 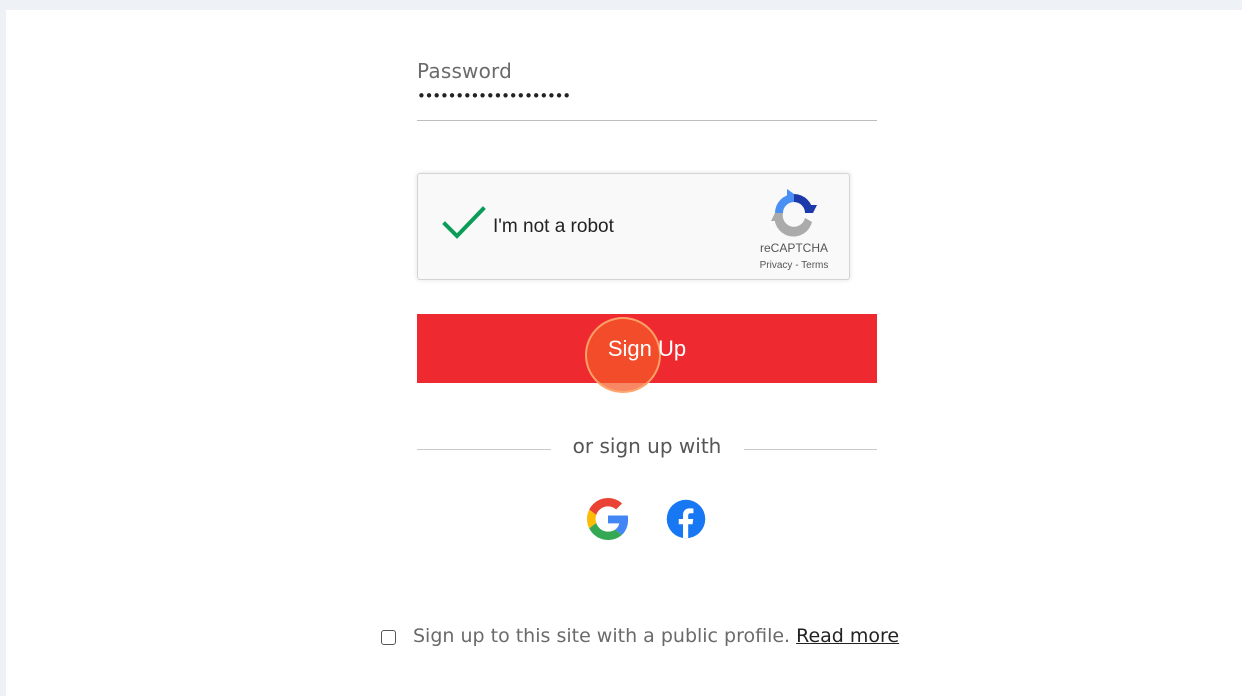 I want to click on recaptcha-terms-link: Terms, so click(x=814, y=265).